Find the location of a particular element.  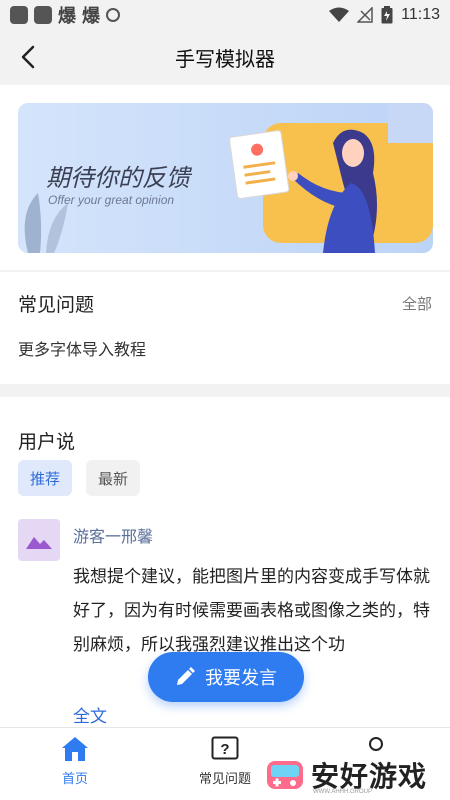

gamepad-icon is located at coordinates (285, 774).